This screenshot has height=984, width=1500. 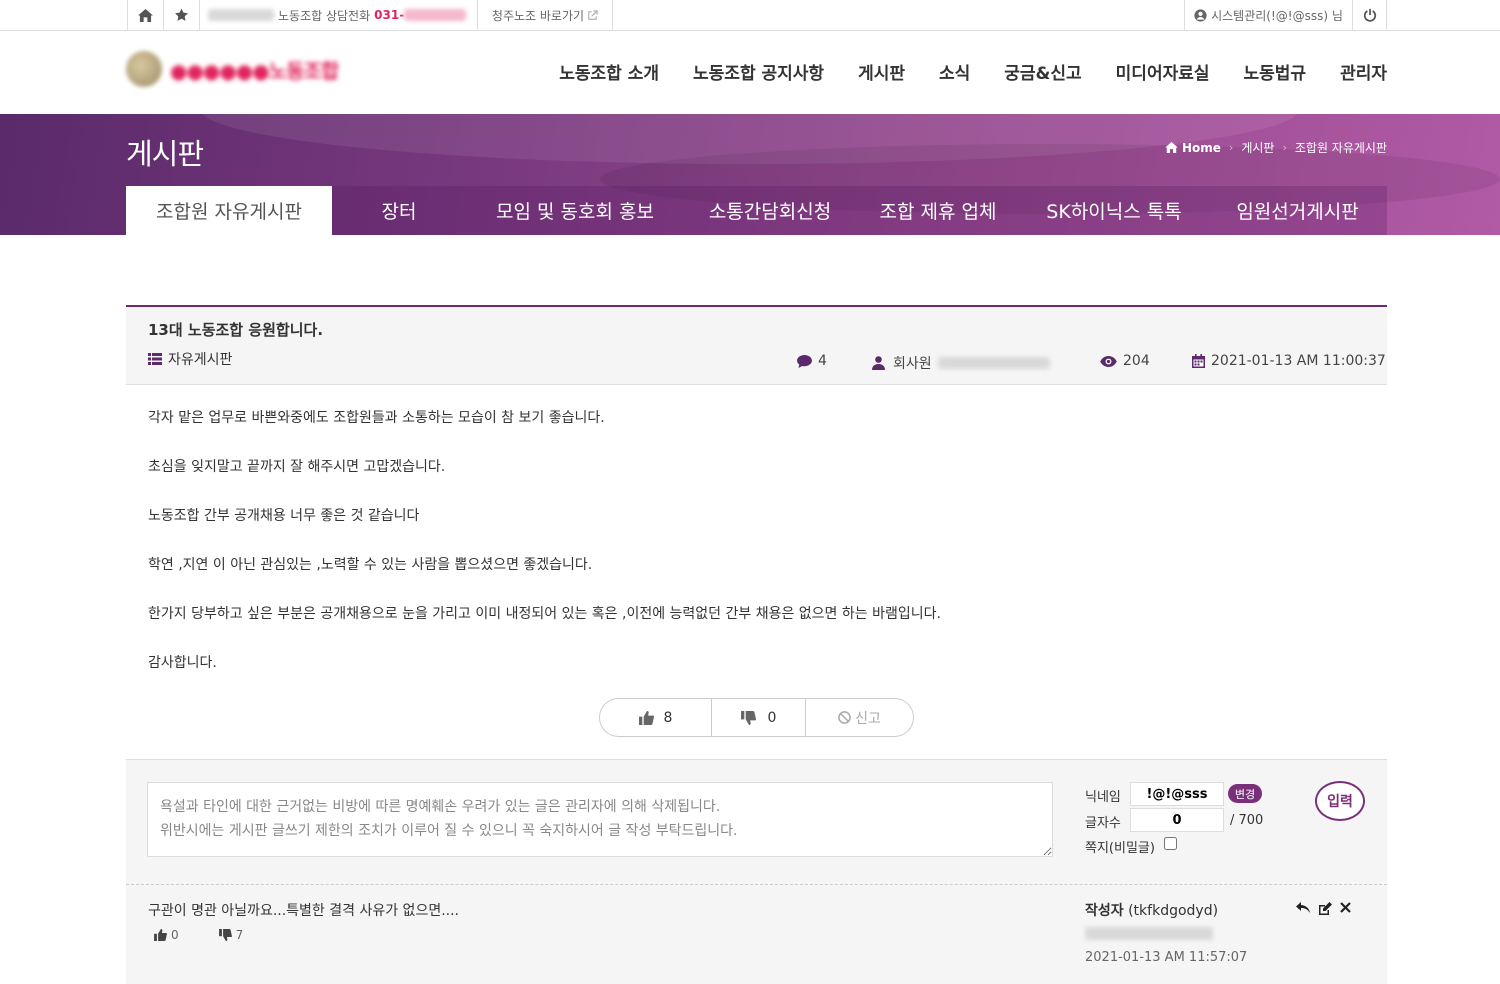 What do you see at coordinates (1275, 71) in the screenshot?
I see `nav-item-labor-law: 노동법규` at bounding box center [1275, 71].